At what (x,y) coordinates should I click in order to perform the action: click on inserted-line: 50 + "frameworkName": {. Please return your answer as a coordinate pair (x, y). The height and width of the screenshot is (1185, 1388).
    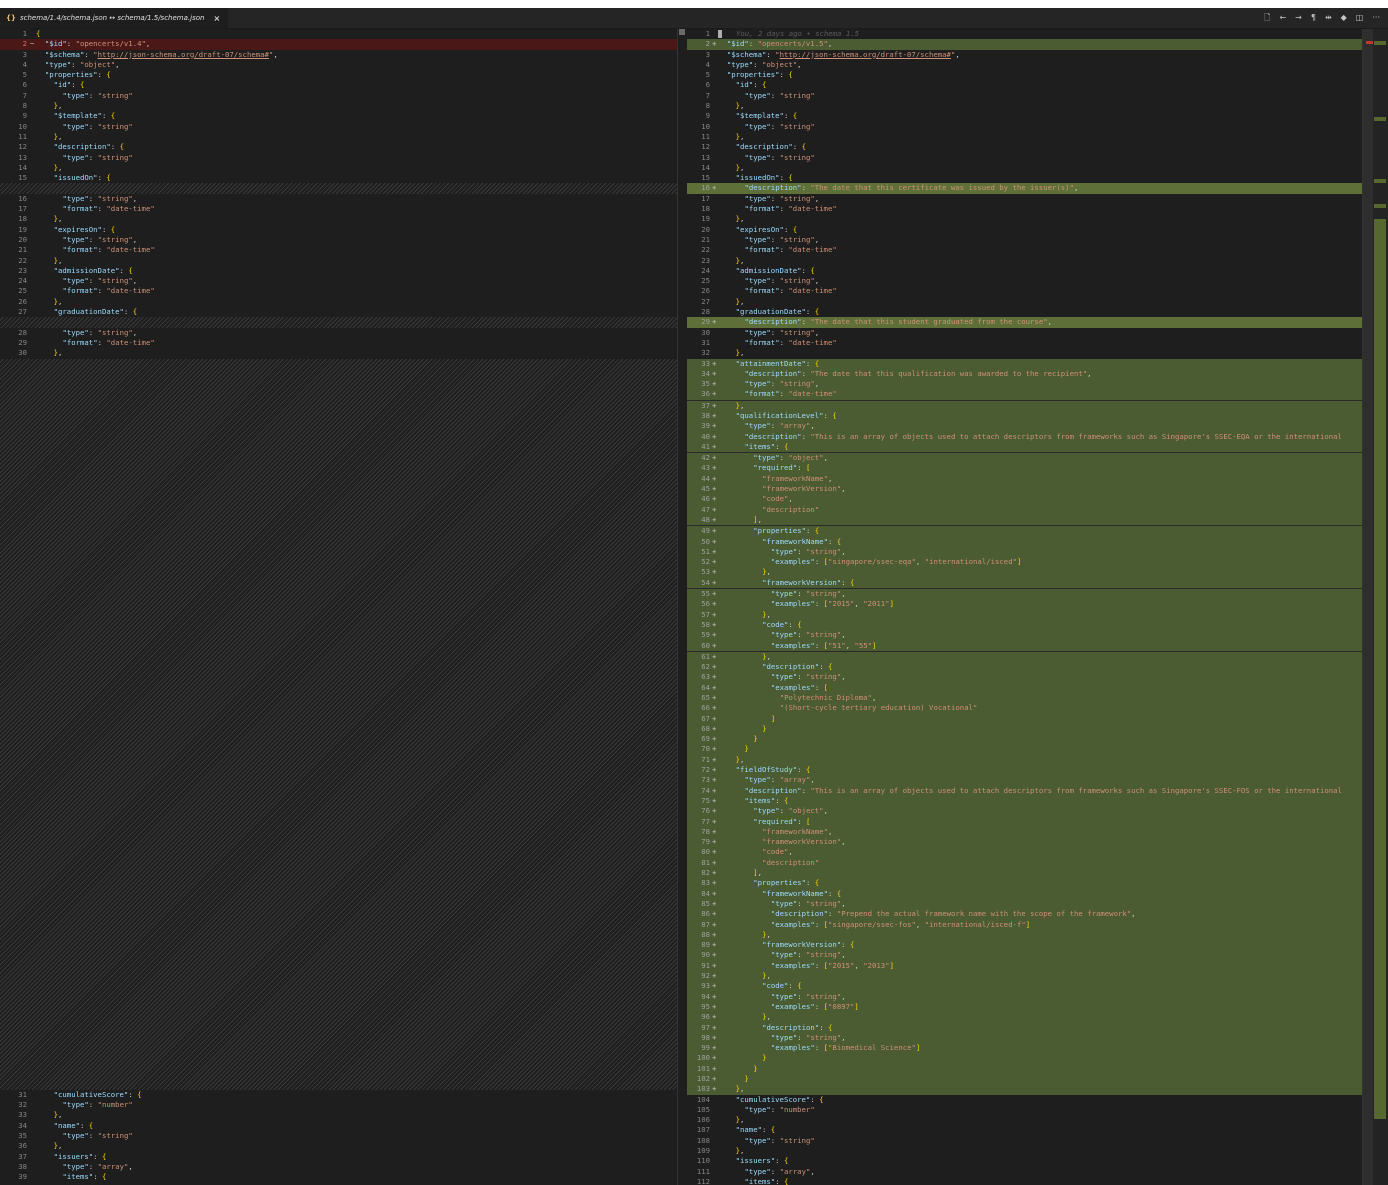
    Looking at the image, I should click on (1024, 541).